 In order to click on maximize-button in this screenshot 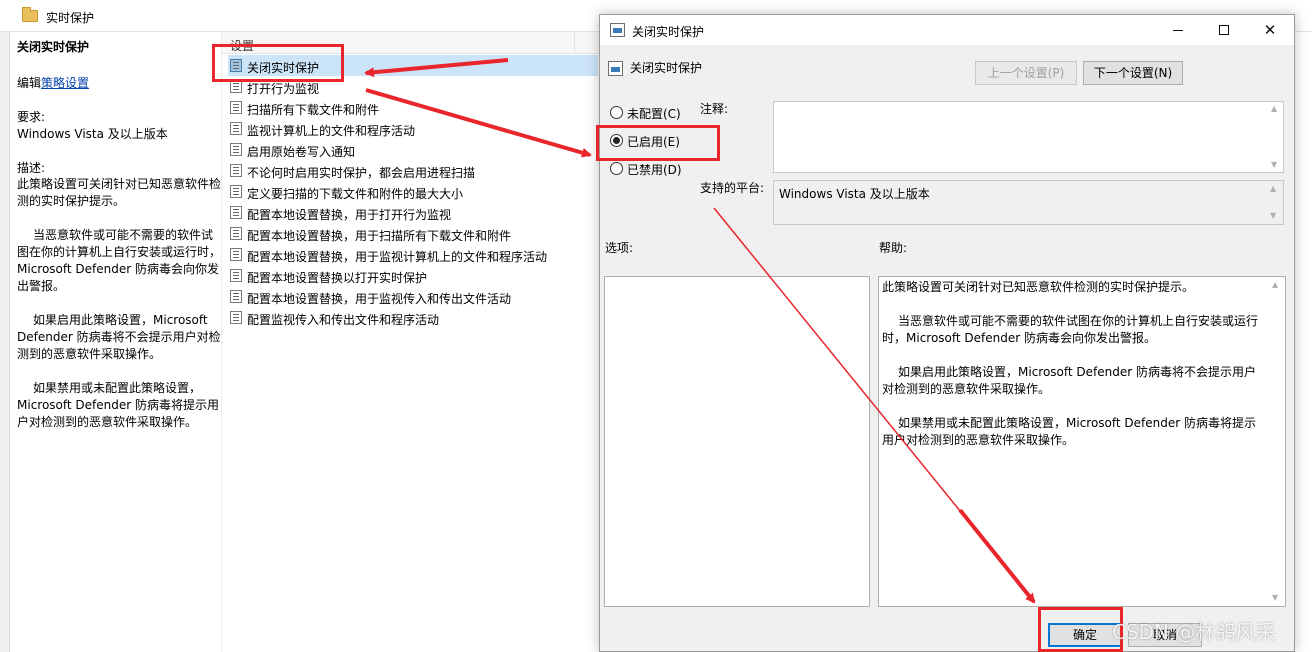, I will do `click(1224, 30)`.